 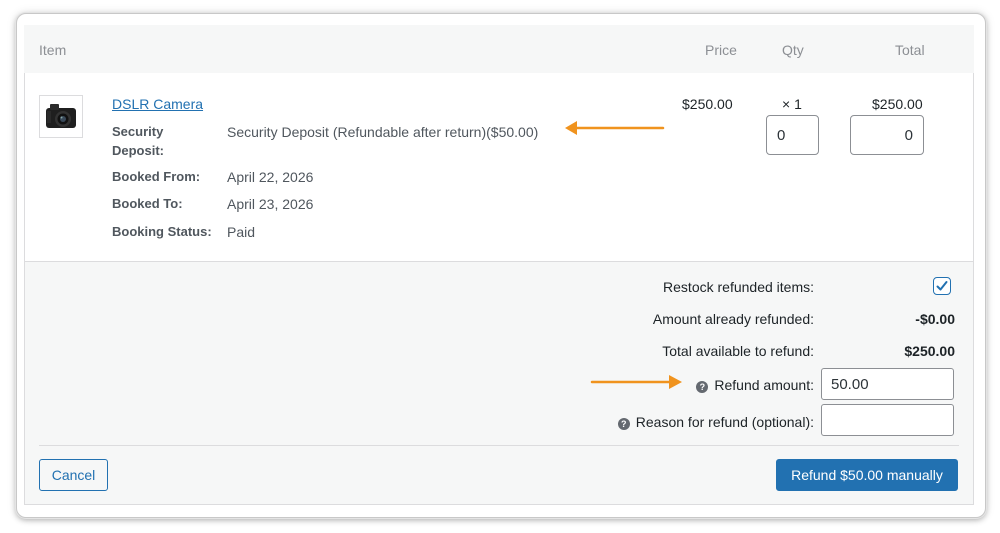 I want to click on product-thumbnail, so click(x=61, y=116).